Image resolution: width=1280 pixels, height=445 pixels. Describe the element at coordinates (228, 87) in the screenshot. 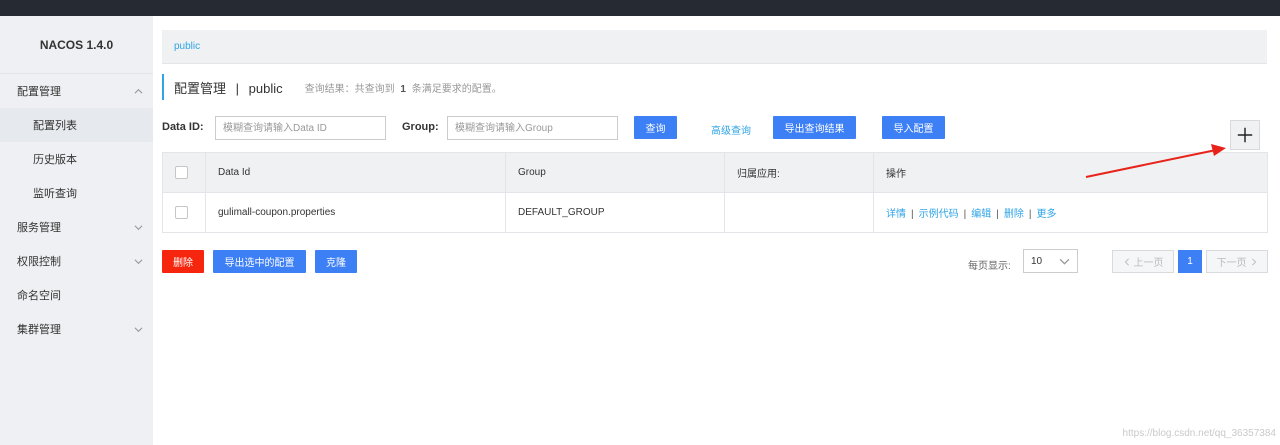

I see `page-title: 配置管理 | public` at that location.